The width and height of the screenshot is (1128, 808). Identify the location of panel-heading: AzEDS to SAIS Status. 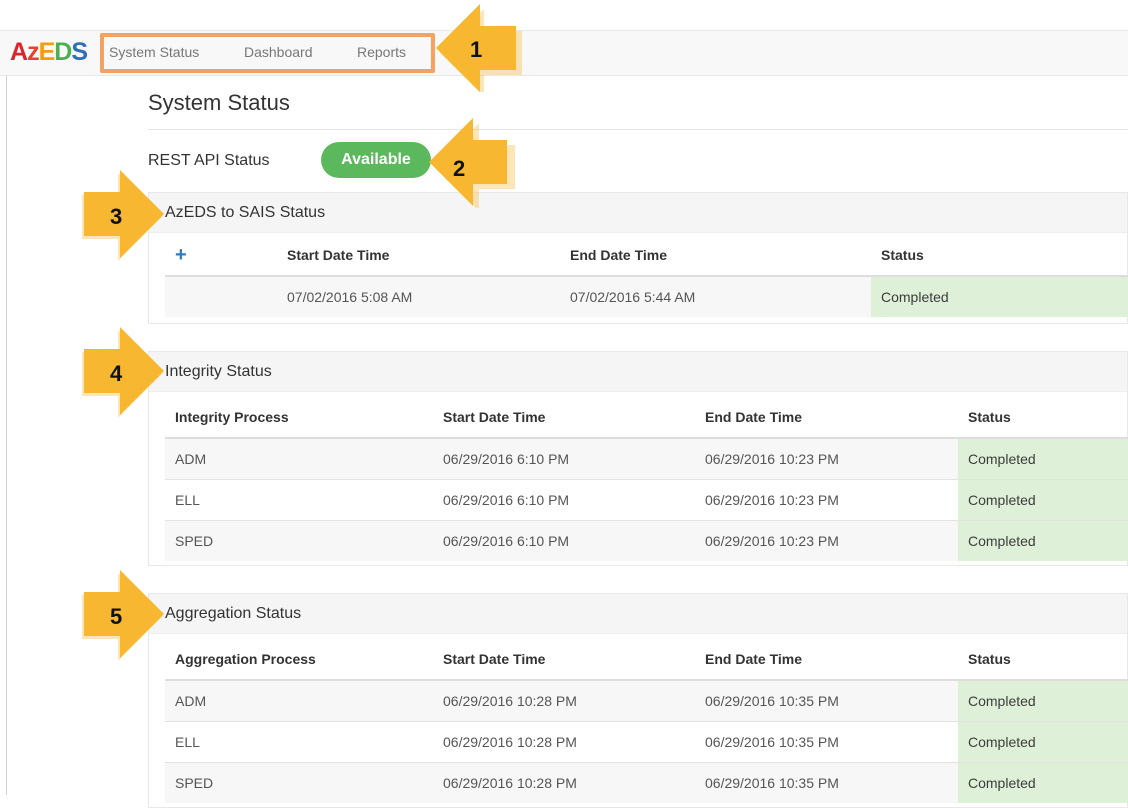
(638, 213).